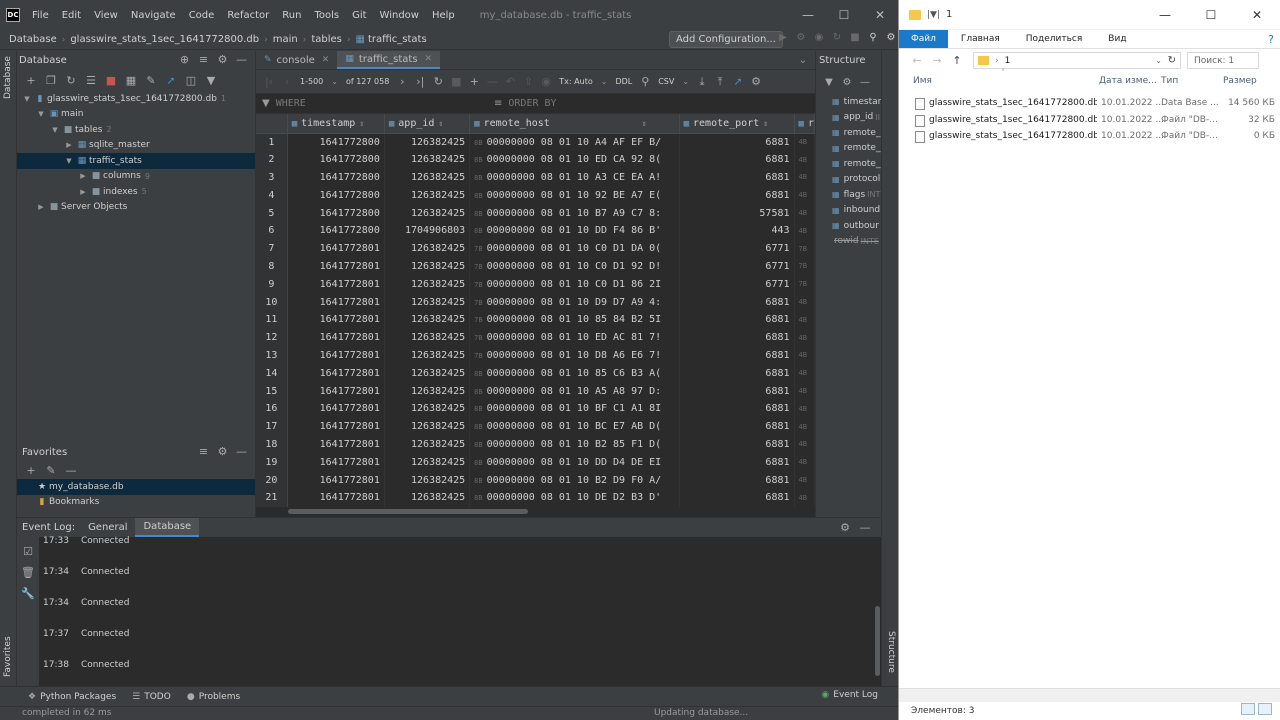  Describe the element at coordinates (917, 60) in the screenshot. I see `back-icon: ←` at that location.